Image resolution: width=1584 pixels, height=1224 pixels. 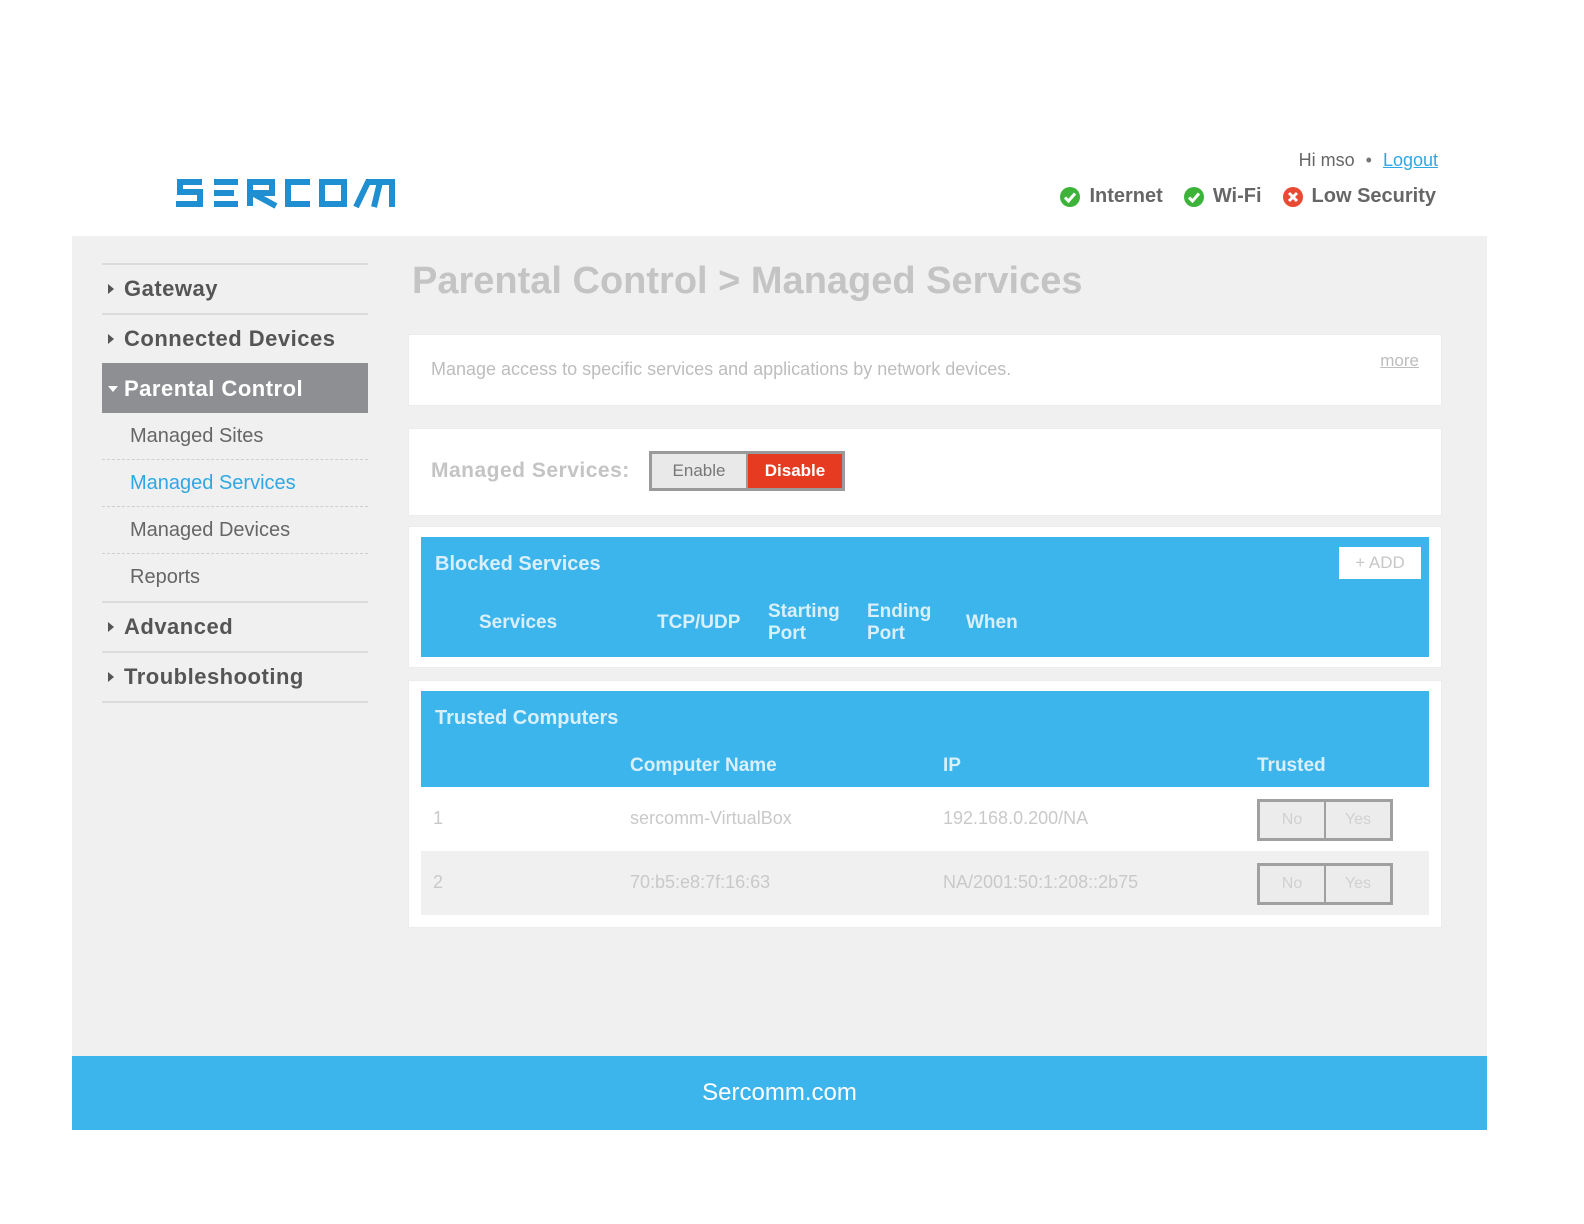 I want to click on sidebar-item-advanced: Advanced, so click(x=235, y=626).